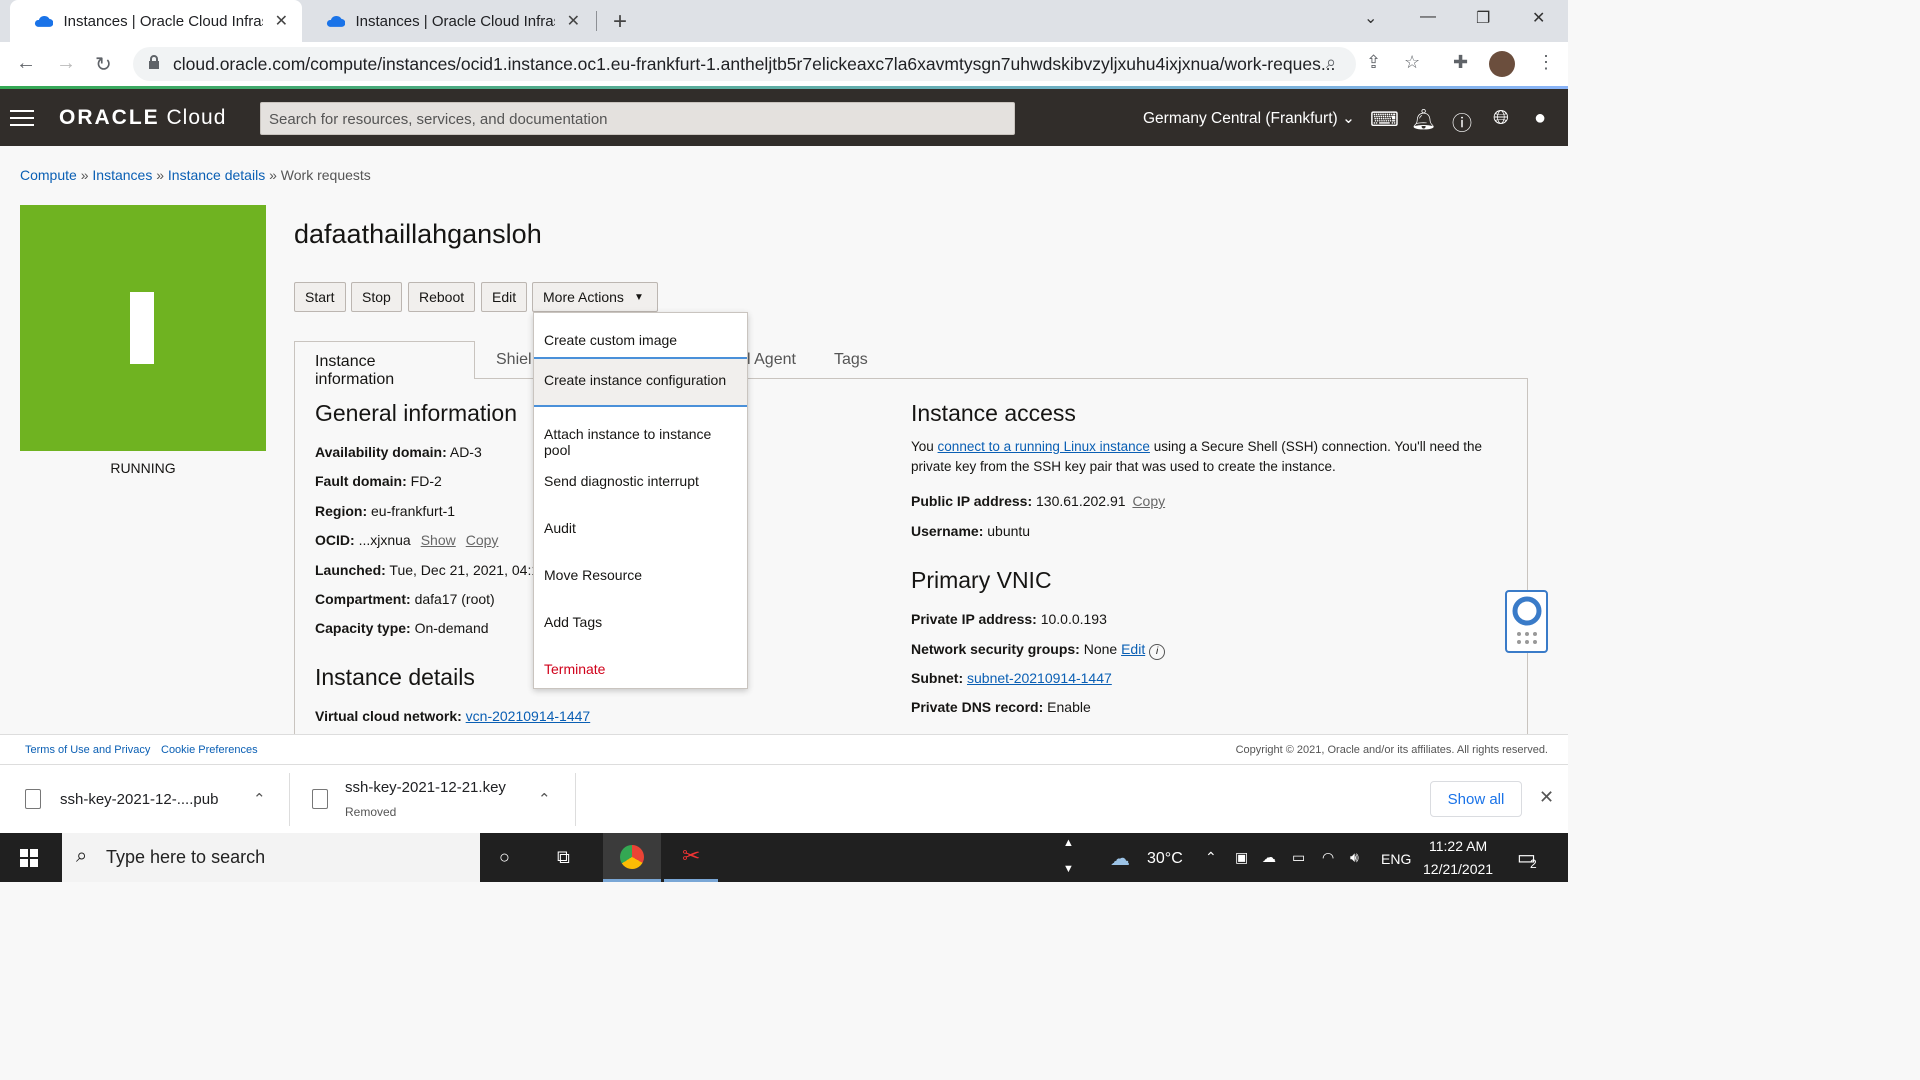  Describe the element at coordinates (504, 857) in the screenshot. I see `cortana-icon: ○` at that location.